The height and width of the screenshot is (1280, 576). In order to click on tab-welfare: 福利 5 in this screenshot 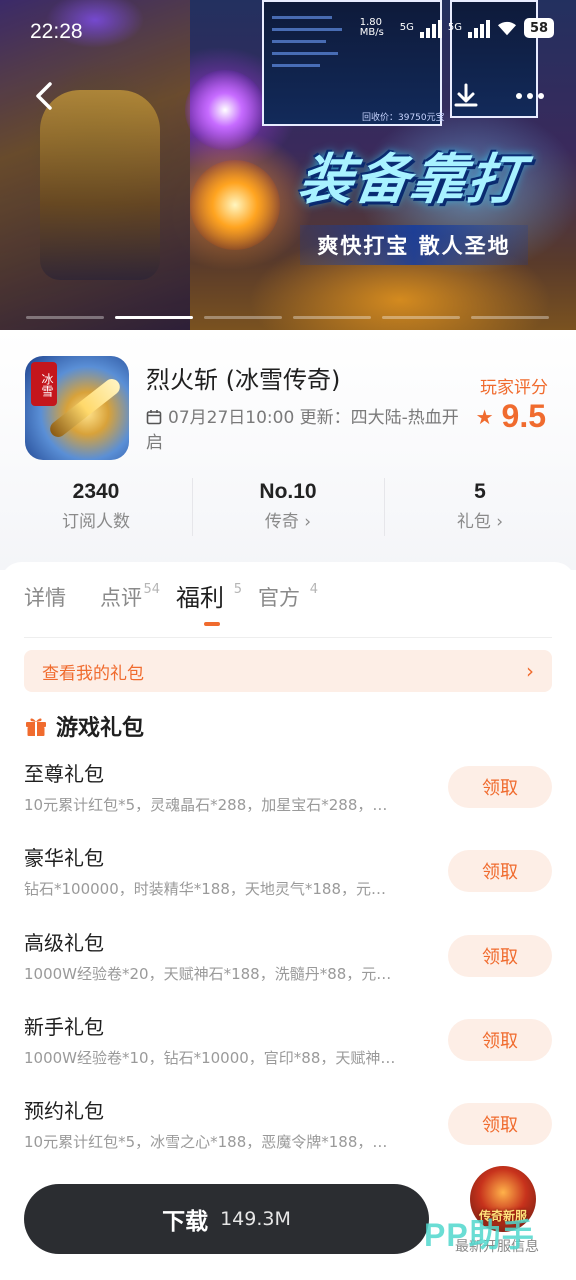, I will do `click(209, 598)`.